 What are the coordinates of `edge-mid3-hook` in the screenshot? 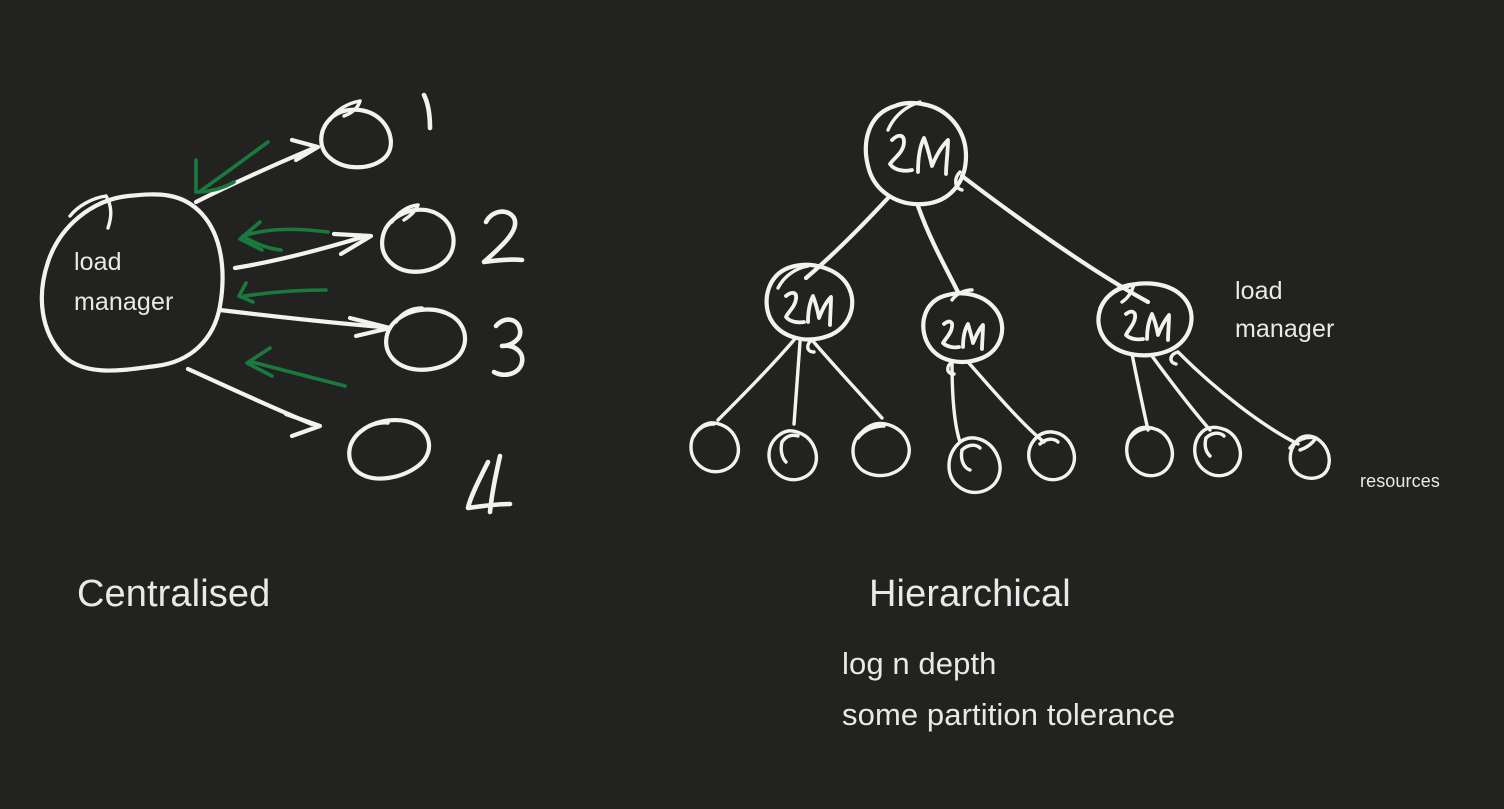 It's located at (1174, 358).